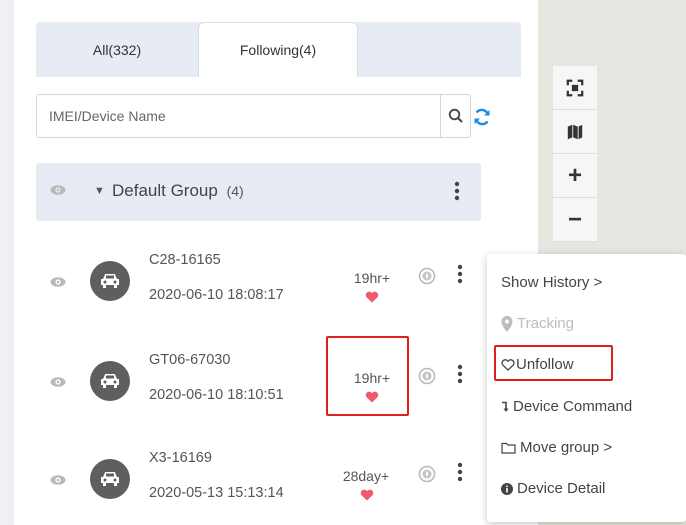  What do you see at coordinates (505, 407) in the screenshot?
I see `arrow-down-icon` at bounding box center [505, 407].